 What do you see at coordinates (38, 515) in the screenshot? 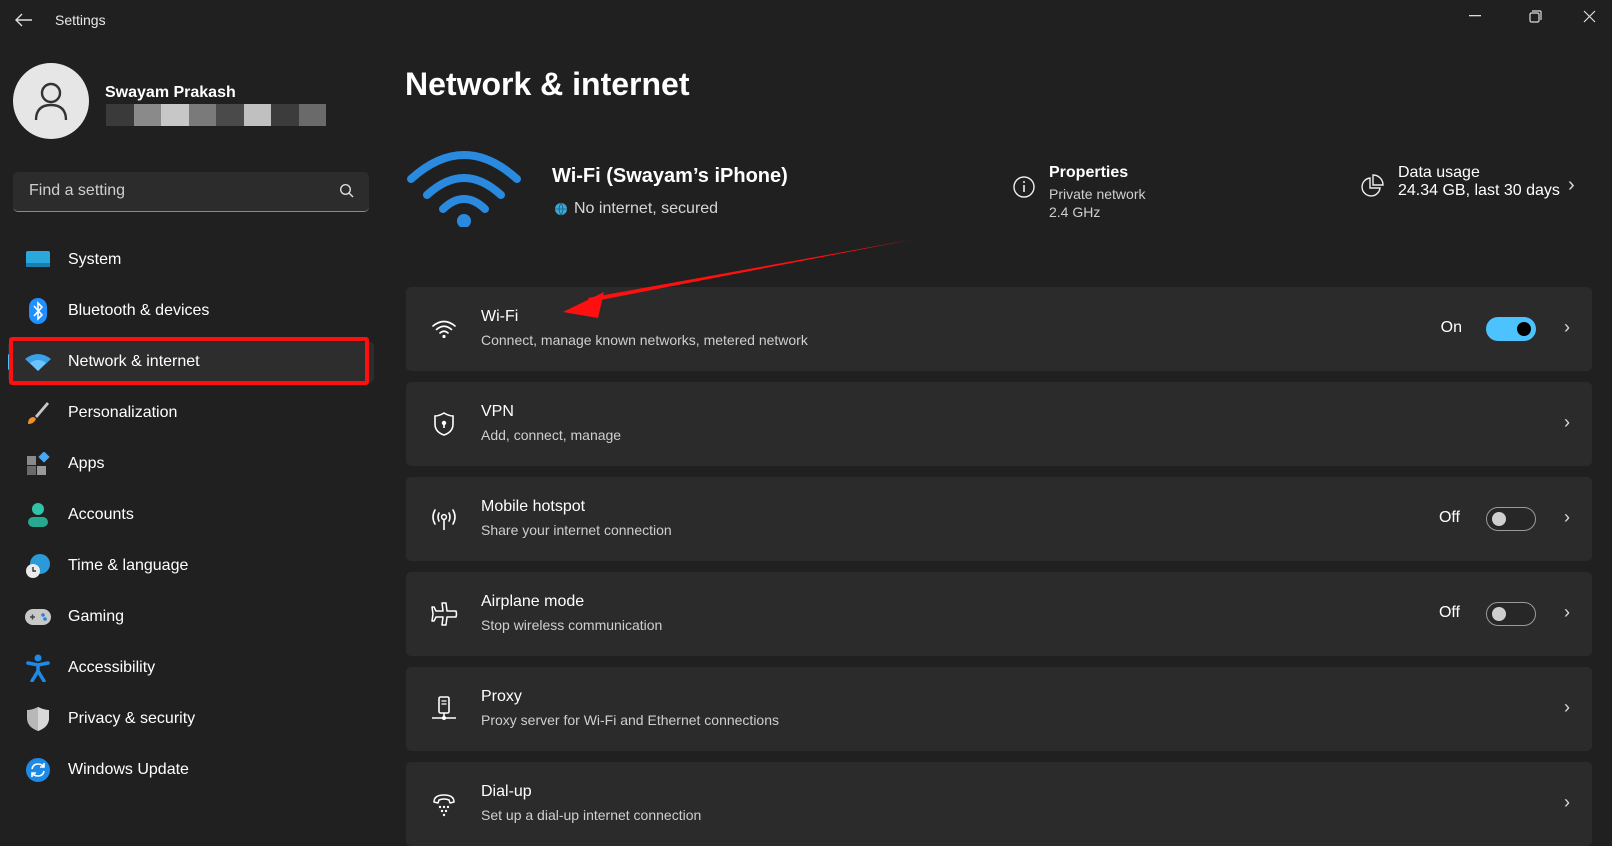
I see `accounts-icon` at bounding box center [38, 515].